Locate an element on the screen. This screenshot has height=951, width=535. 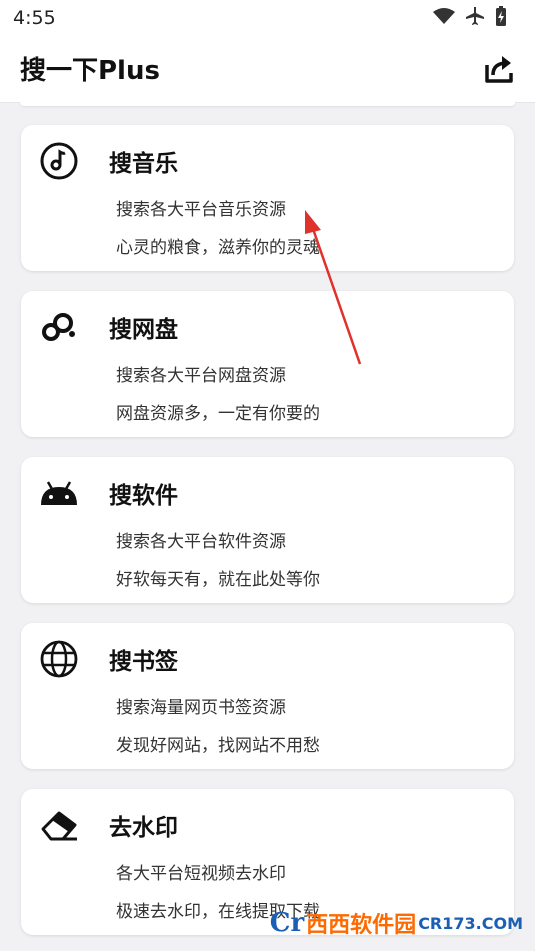
card-description: 搜索各大平台网盘资源 is located at coordinates (201, 376).